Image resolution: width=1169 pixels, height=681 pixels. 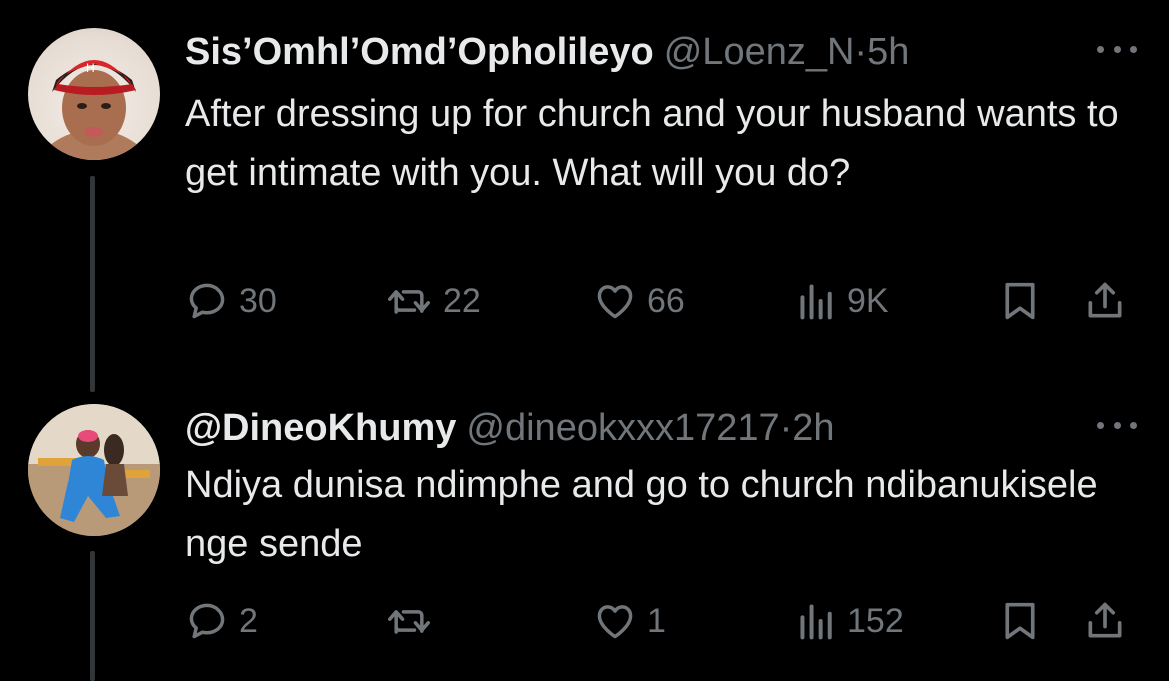 What do you see at coordinates (843, 301) in the screenshot?
I see `views-button: 9K` at bounding box center [843, 301].